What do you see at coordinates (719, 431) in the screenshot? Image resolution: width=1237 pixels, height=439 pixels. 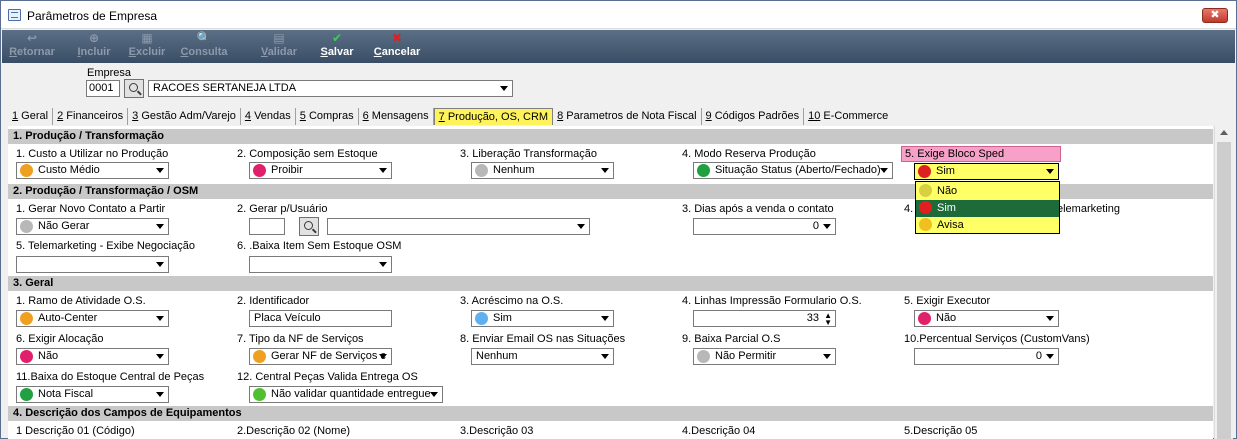 I see `field-label: 4.Descrição 04` at bounding box center [719, 431].